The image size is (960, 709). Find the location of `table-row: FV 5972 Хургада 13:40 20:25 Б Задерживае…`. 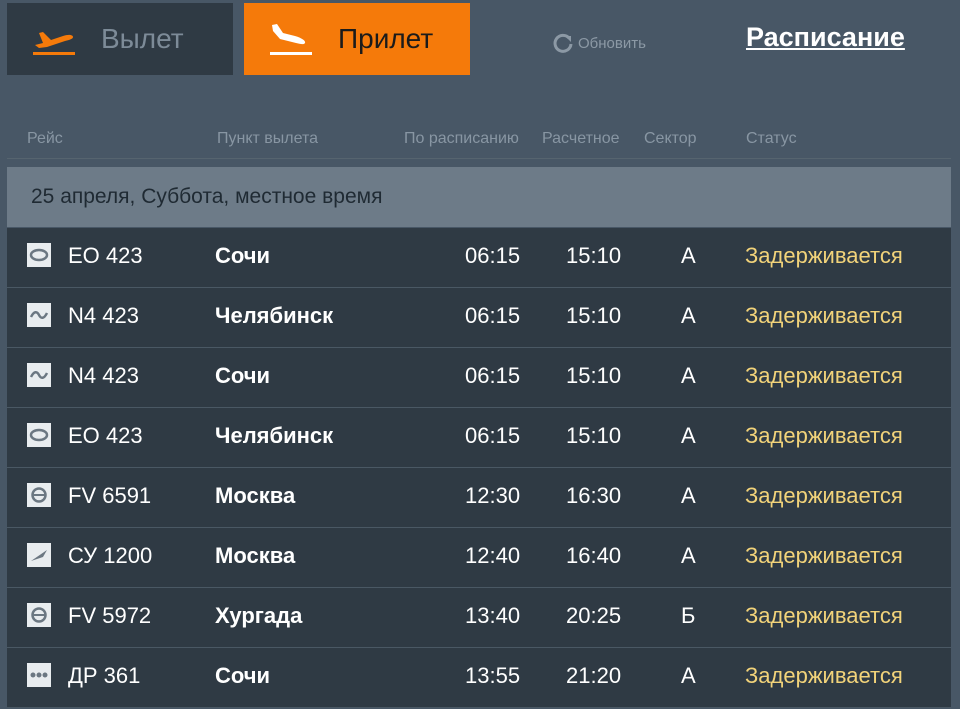

table-row: FV 5972 Хургада 13:40 20:25 Б Задерживае… is located at coordinates (479, 618).